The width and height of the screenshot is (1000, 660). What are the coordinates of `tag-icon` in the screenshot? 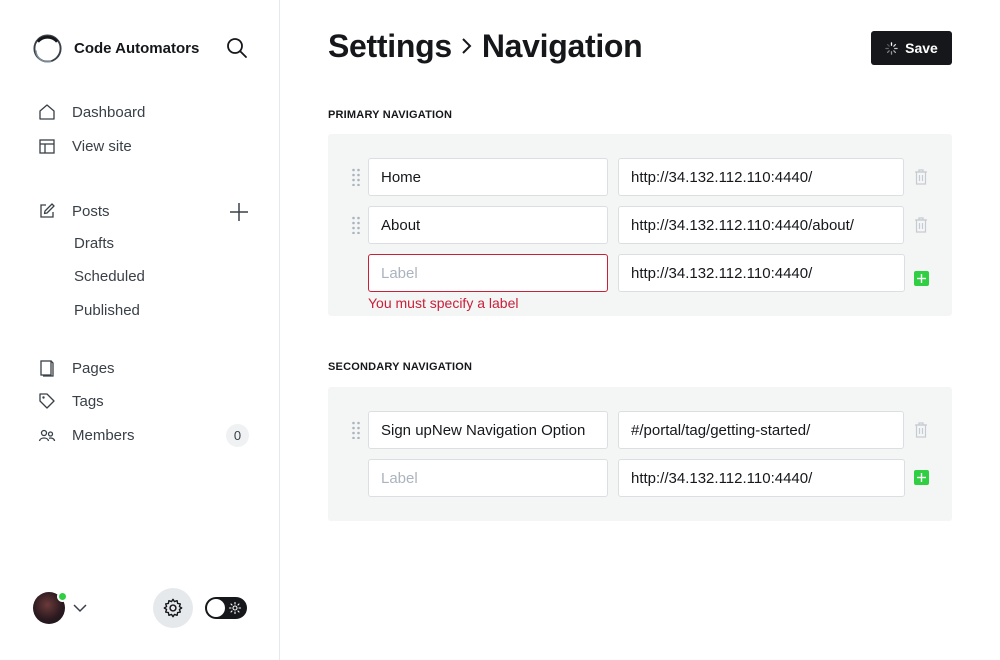 It's located at (47, 401).